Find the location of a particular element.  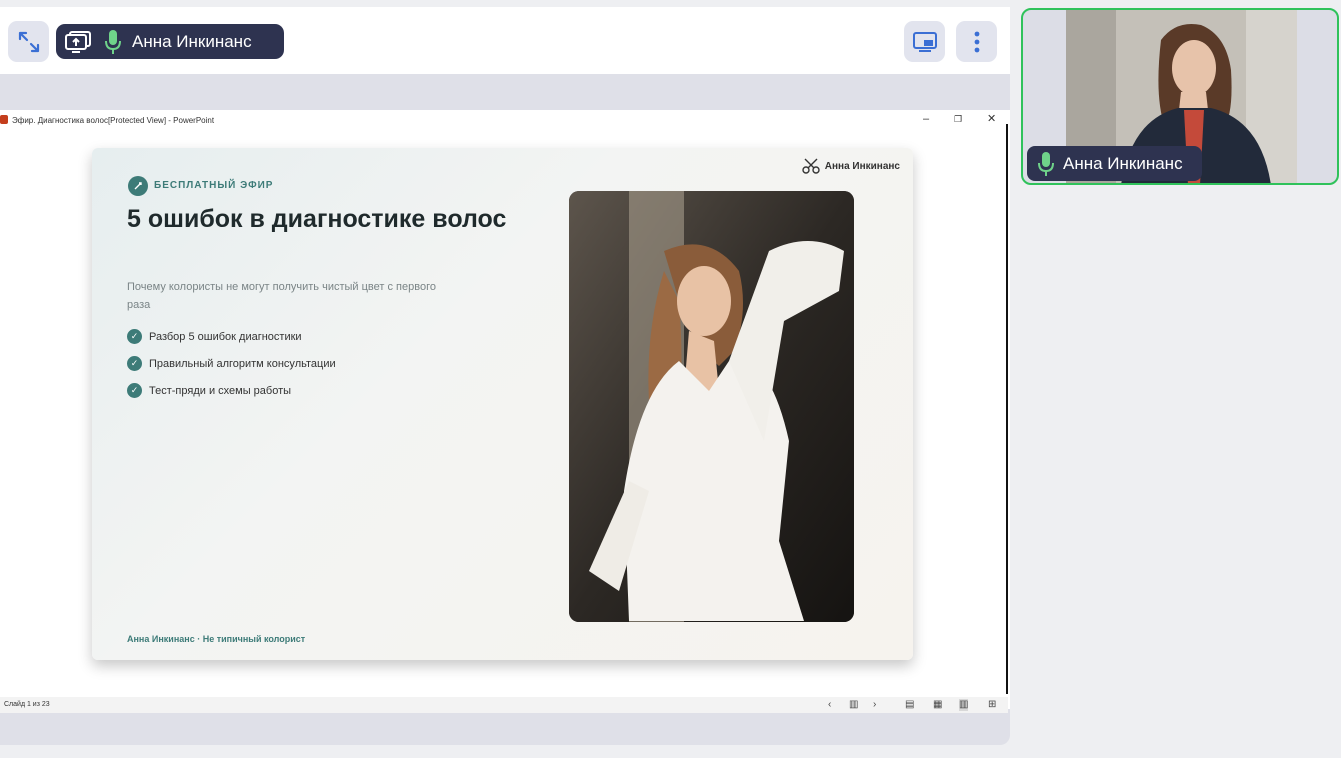

close-button: ✕ is located at coordinates (991, 119).